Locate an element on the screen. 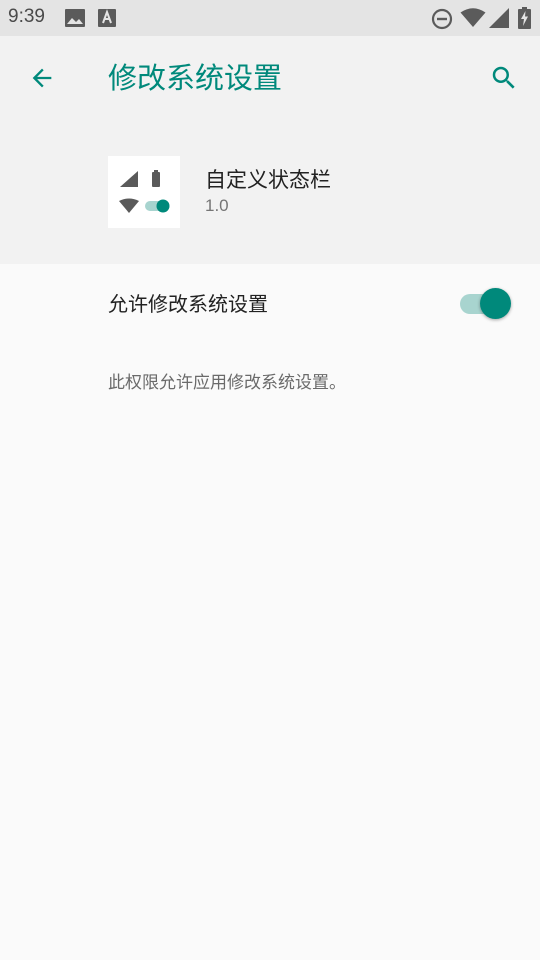  a-font-icon is located at coordinates (107, 18).